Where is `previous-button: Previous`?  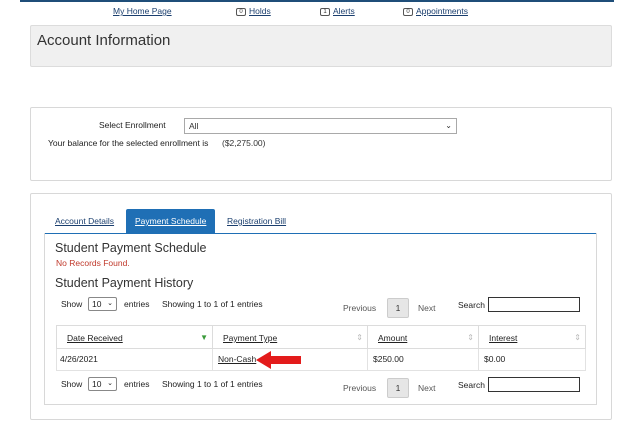
previous-button: Previous is located at coordinates (359, 308).